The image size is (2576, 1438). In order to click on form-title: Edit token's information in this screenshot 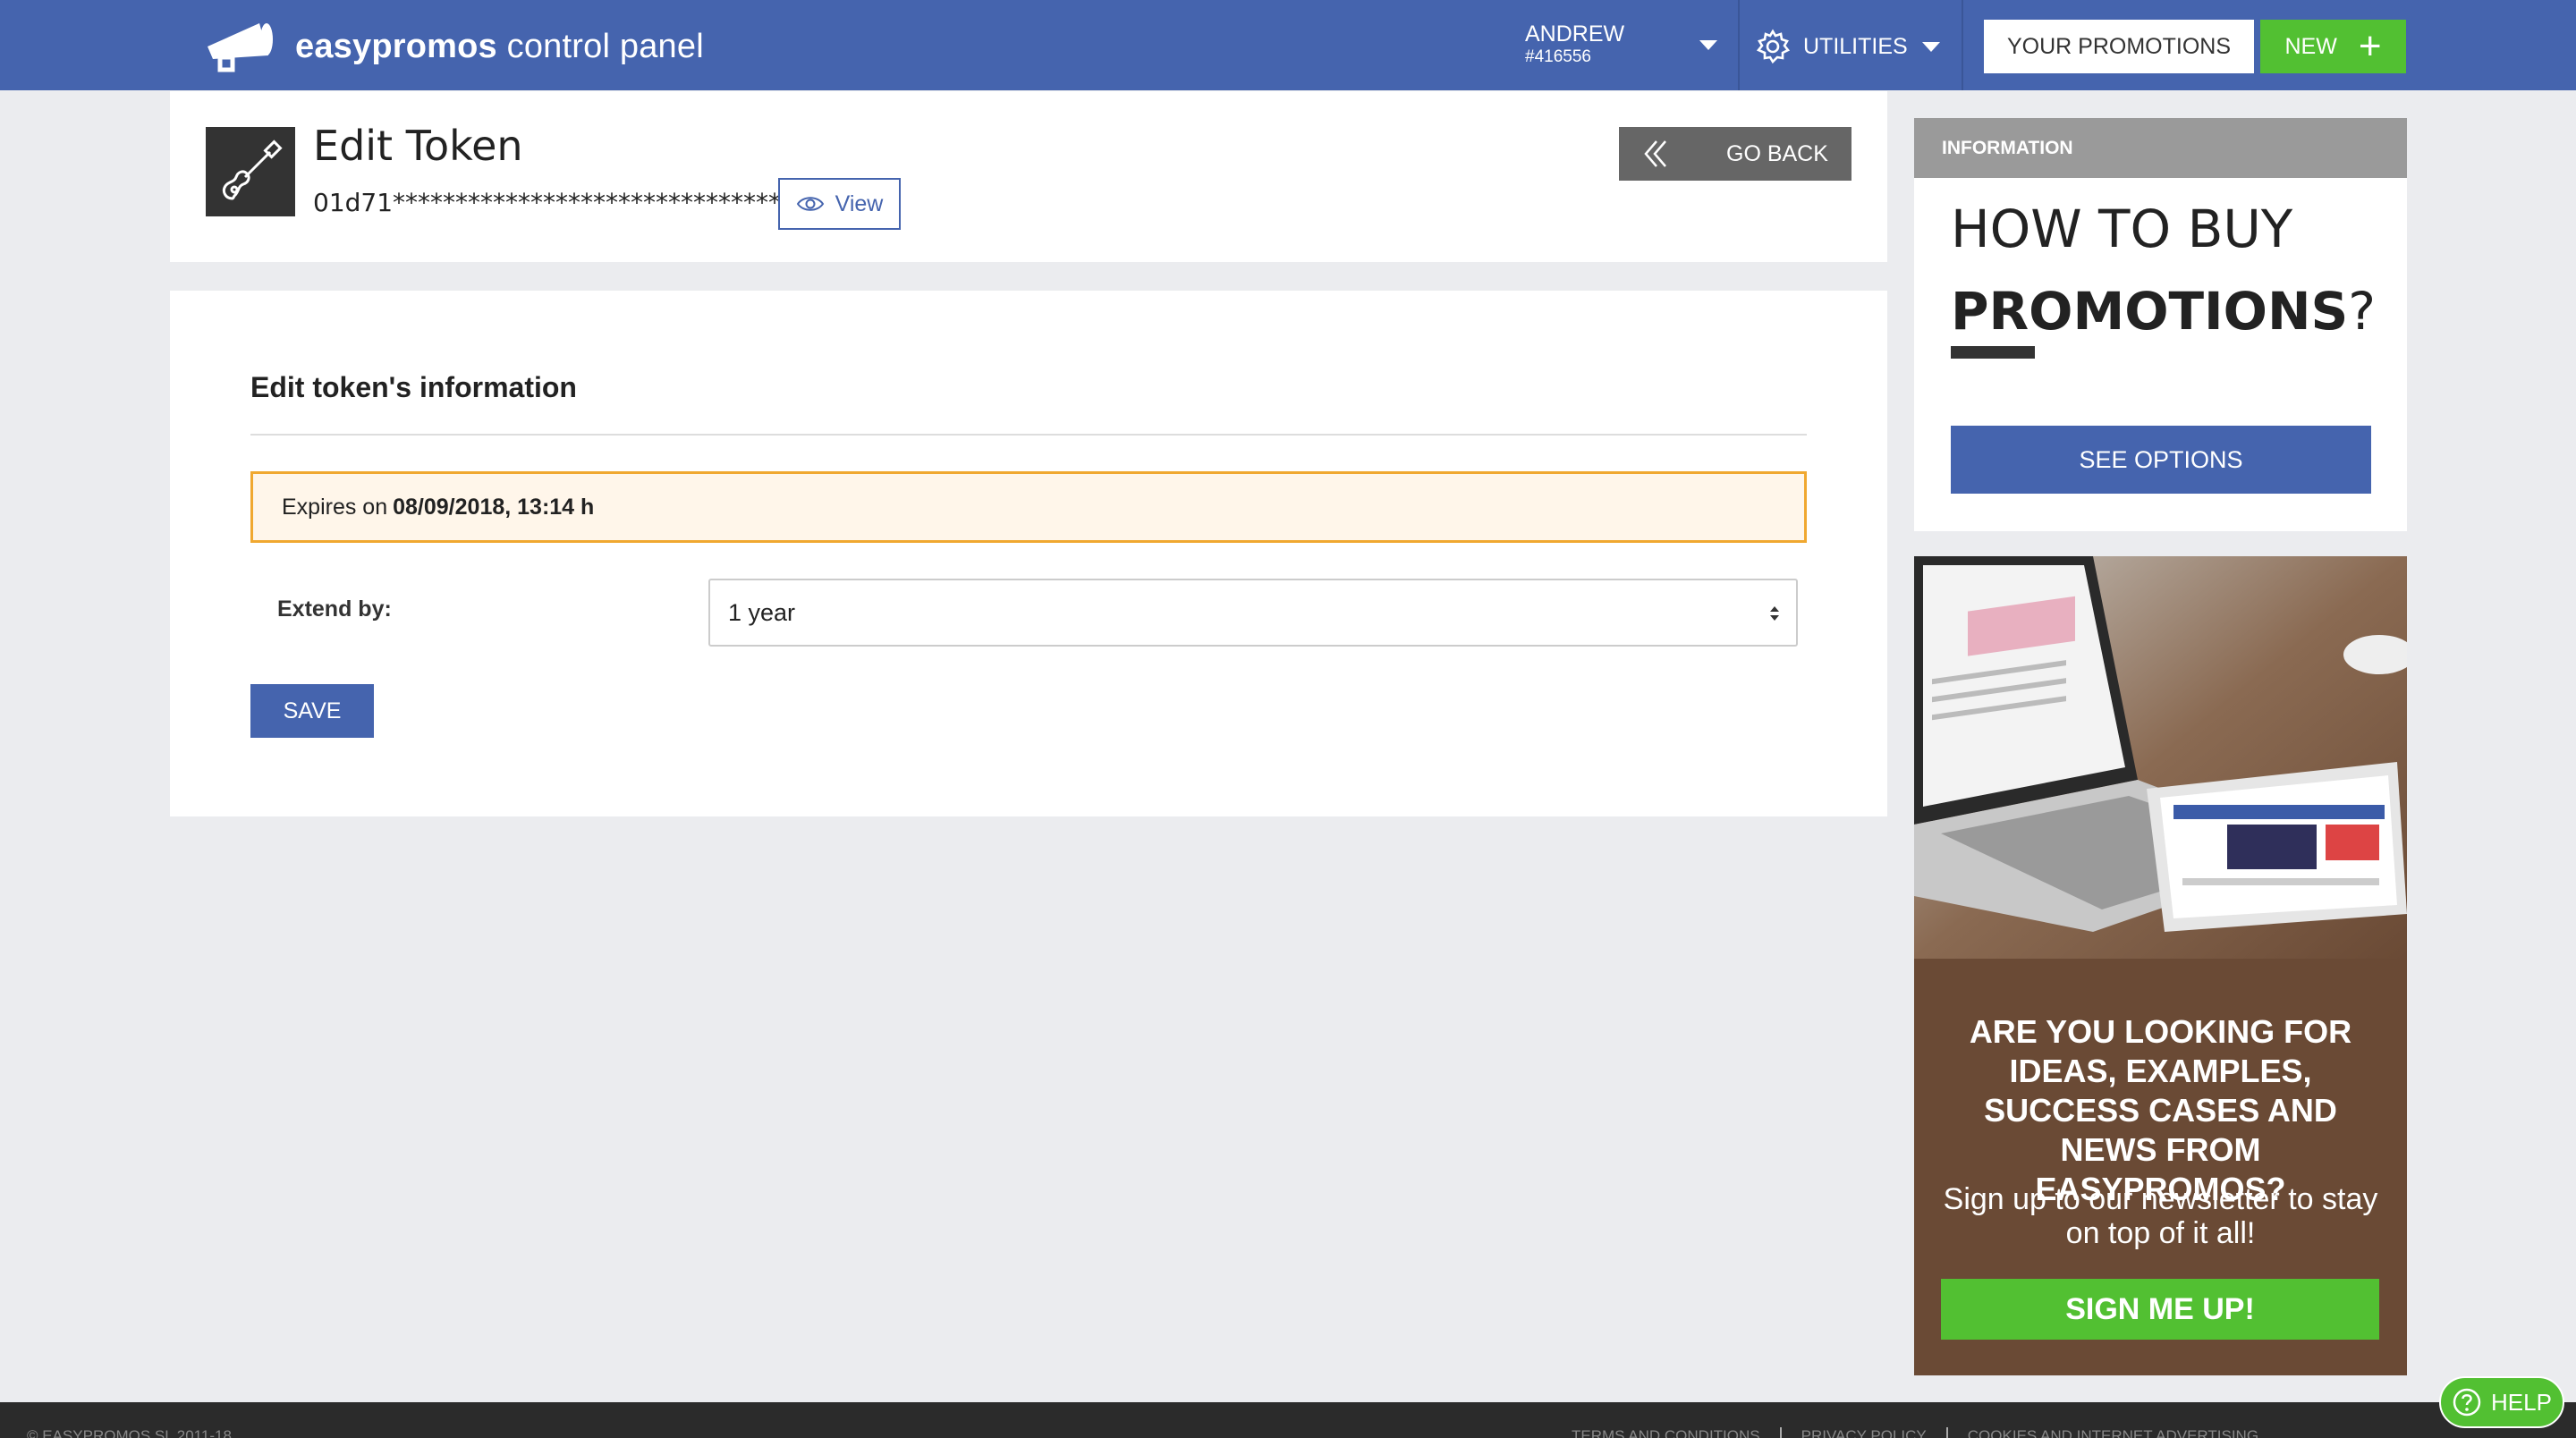, I will do `click(413, 387)`.